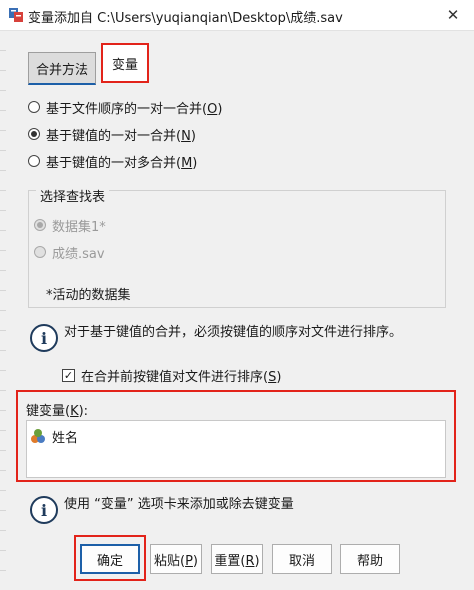  I want to click on reset-button: 重置(R), so click(237, 559).